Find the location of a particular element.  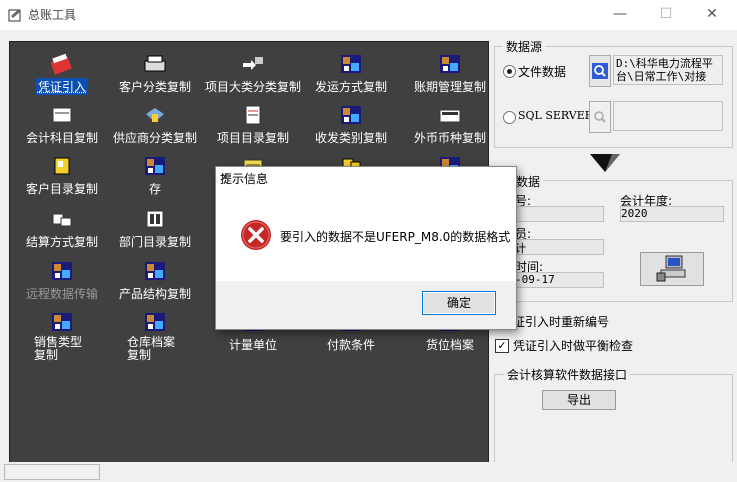

printer-icon is located at coordinates (155, 63).